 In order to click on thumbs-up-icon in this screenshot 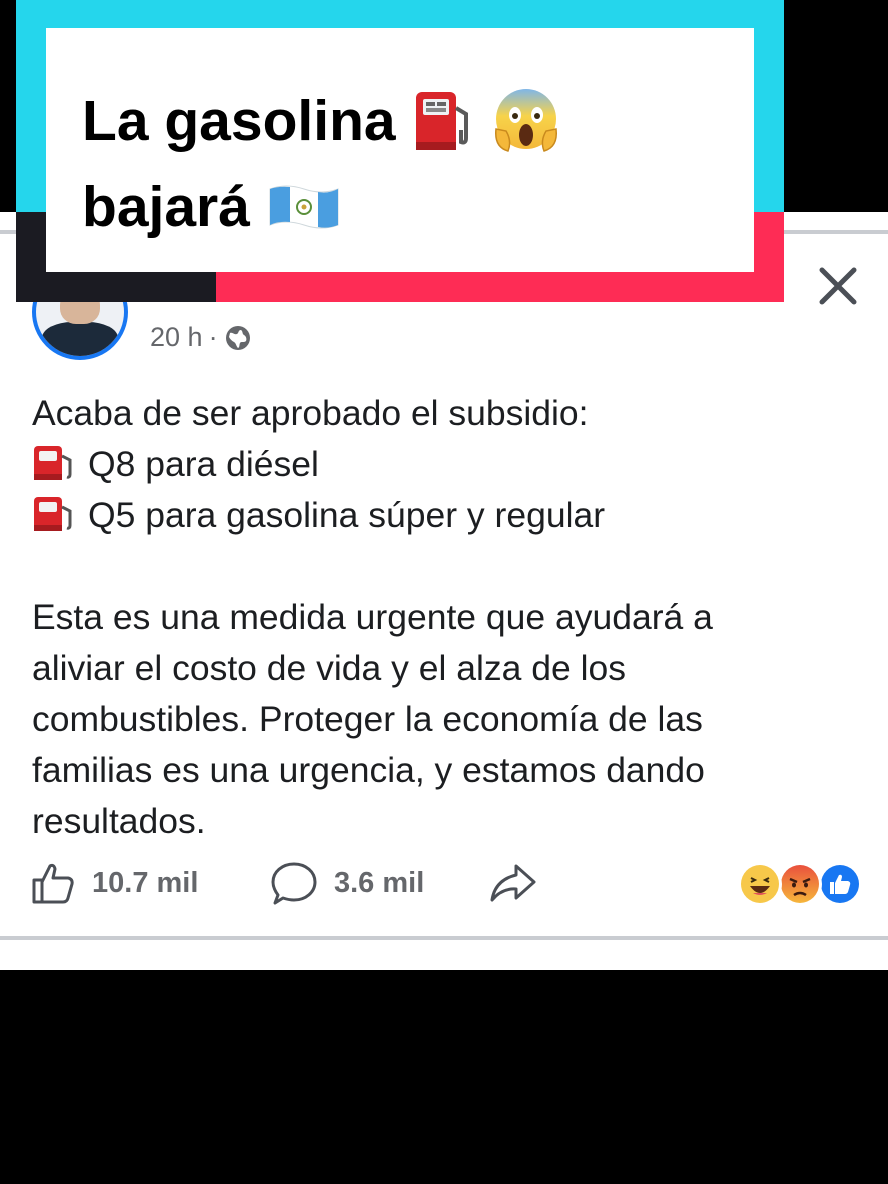, I will do `click(53, 883)`.